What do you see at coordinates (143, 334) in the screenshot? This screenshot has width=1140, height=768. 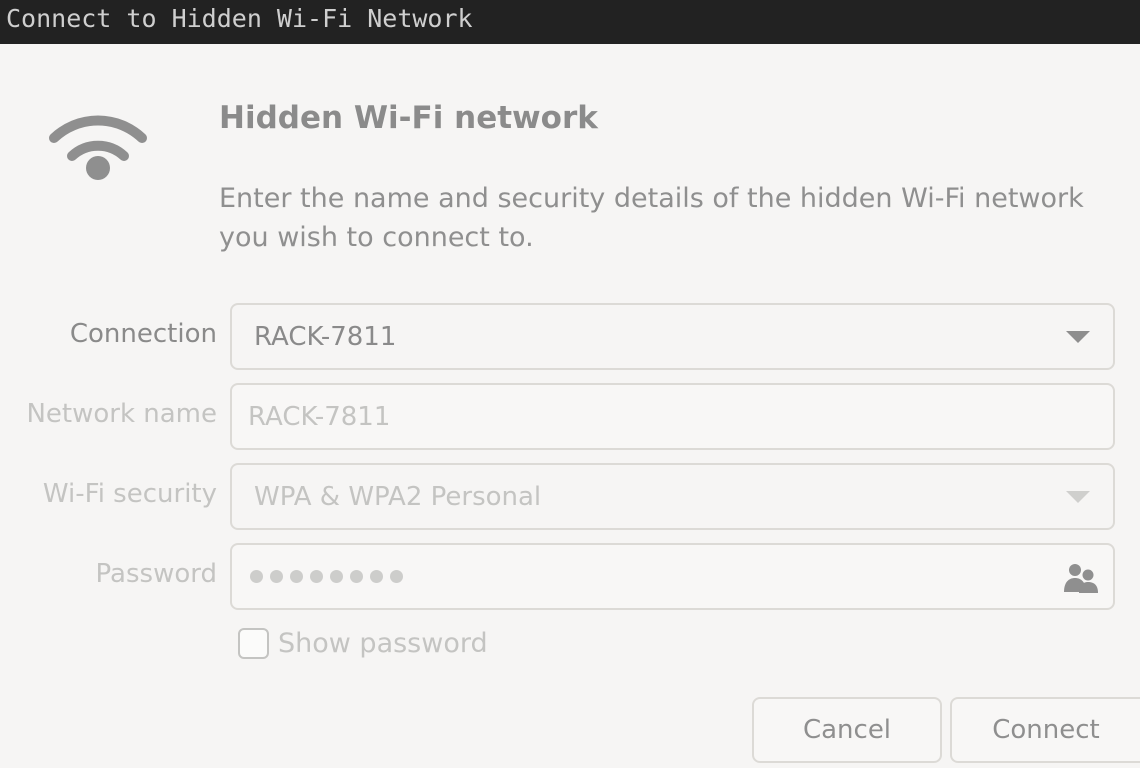 I see `connection-label: Connection` at bounding box center [143, 334].